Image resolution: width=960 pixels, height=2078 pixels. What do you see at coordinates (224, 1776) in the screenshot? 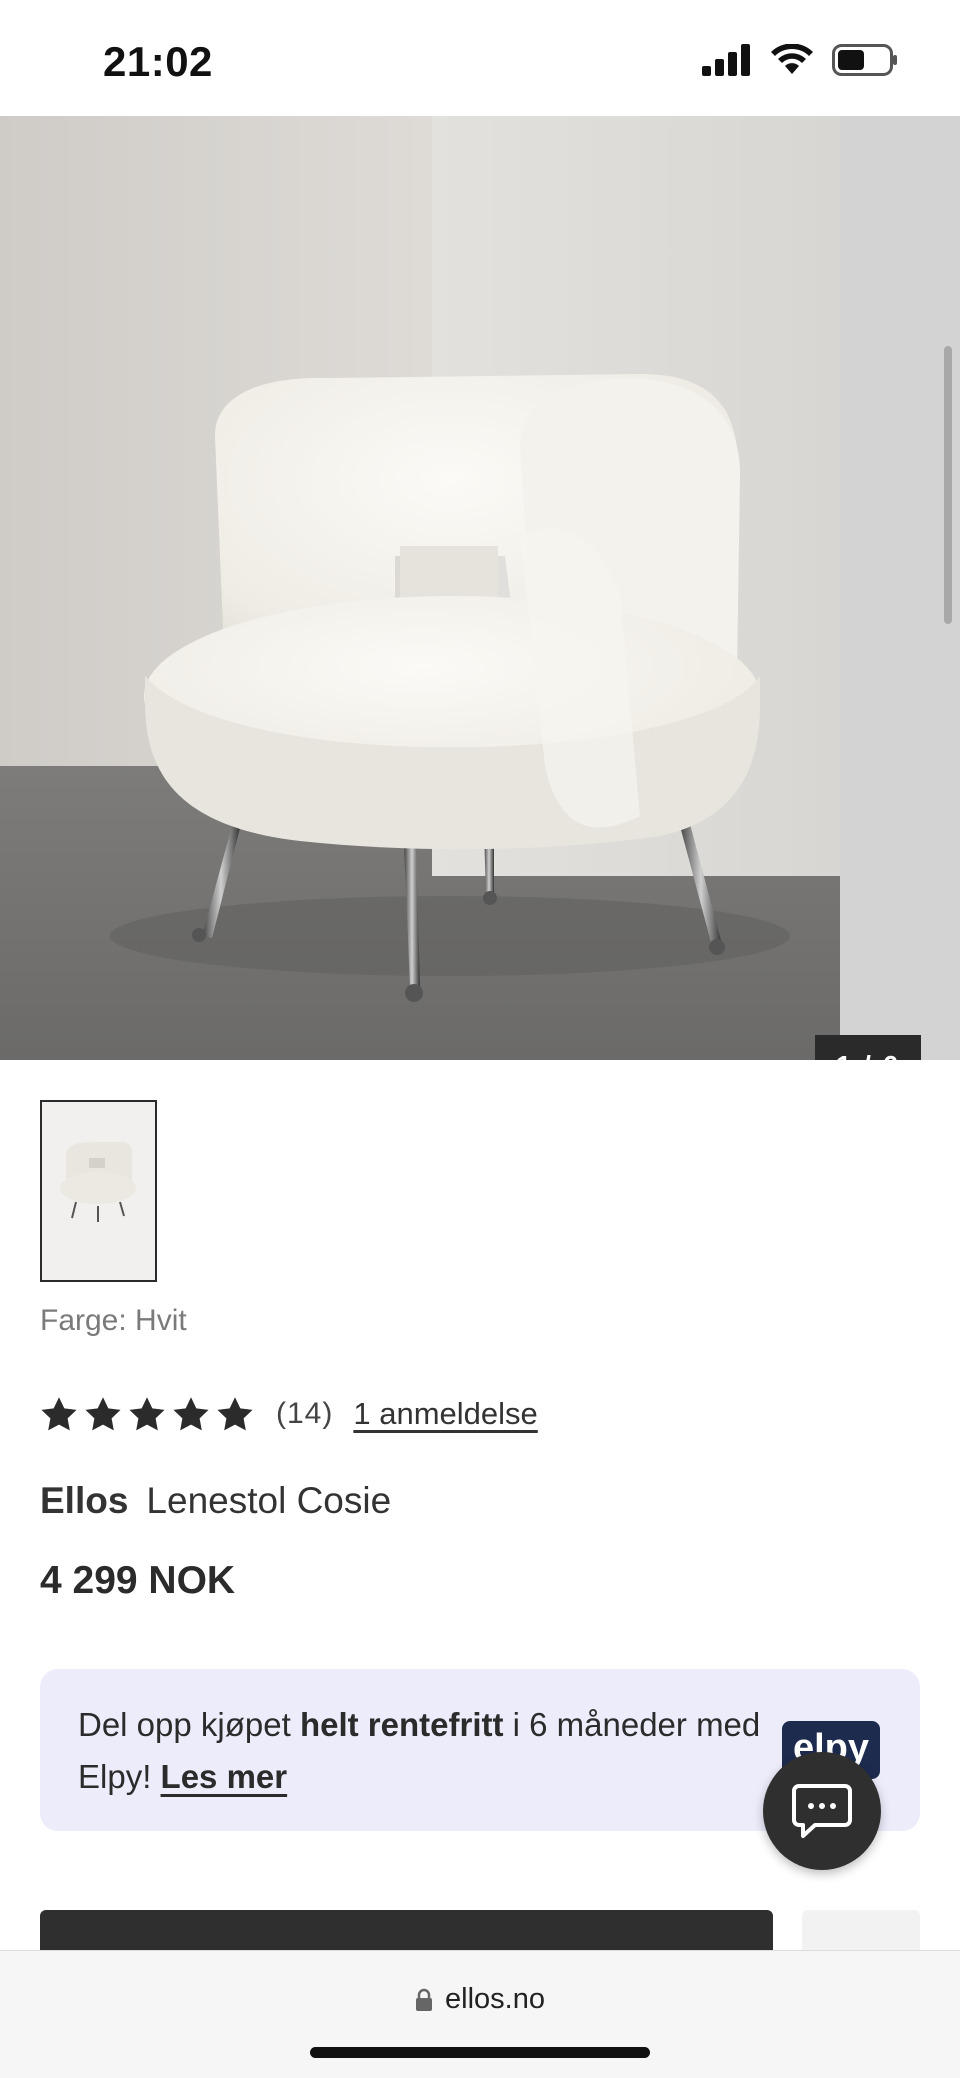
I see `read-more-link: Les mer` at bounding box center [224, 1776].